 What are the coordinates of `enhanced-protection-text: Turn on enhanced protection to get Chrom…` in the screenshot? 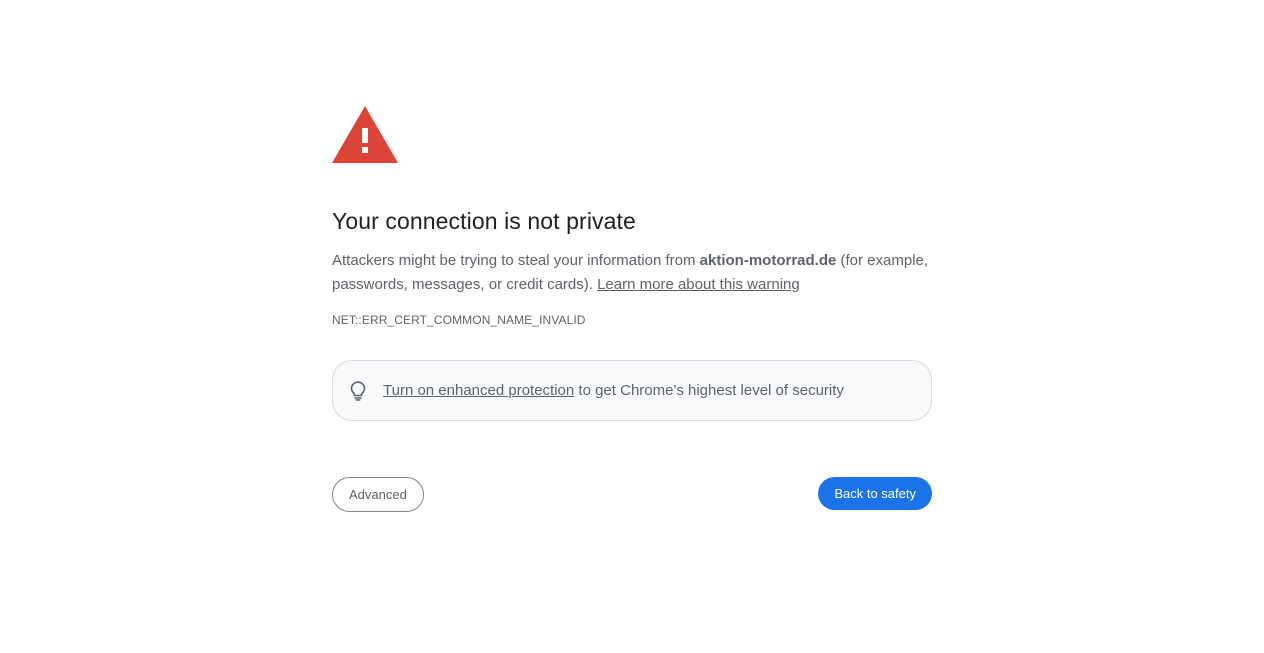 It's located at (613, 390).